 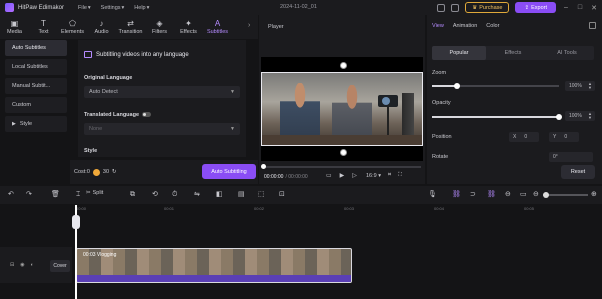 What do you see at coordinates (43, 27) in the screenshot?
I see `tab-text: T Text` at bounding box center [43, 27].